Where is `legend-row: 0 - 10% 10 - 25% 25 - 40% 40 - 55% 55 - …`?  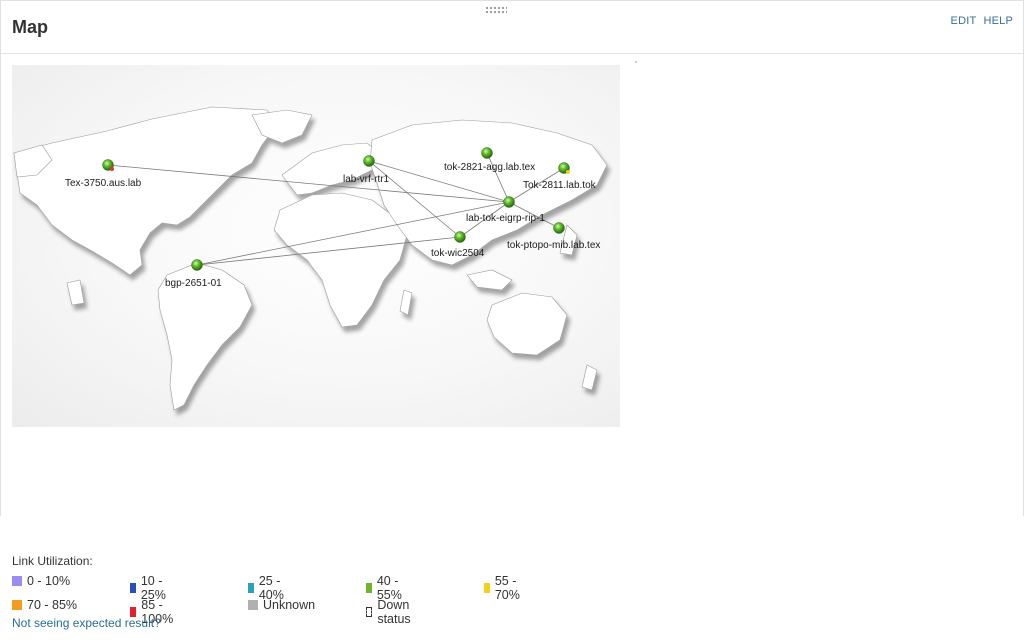
legend-row: 0 - 10% 10 - 25% 25 - 40% 40 - 55% 55 - … is located at coordinates (266, 588).